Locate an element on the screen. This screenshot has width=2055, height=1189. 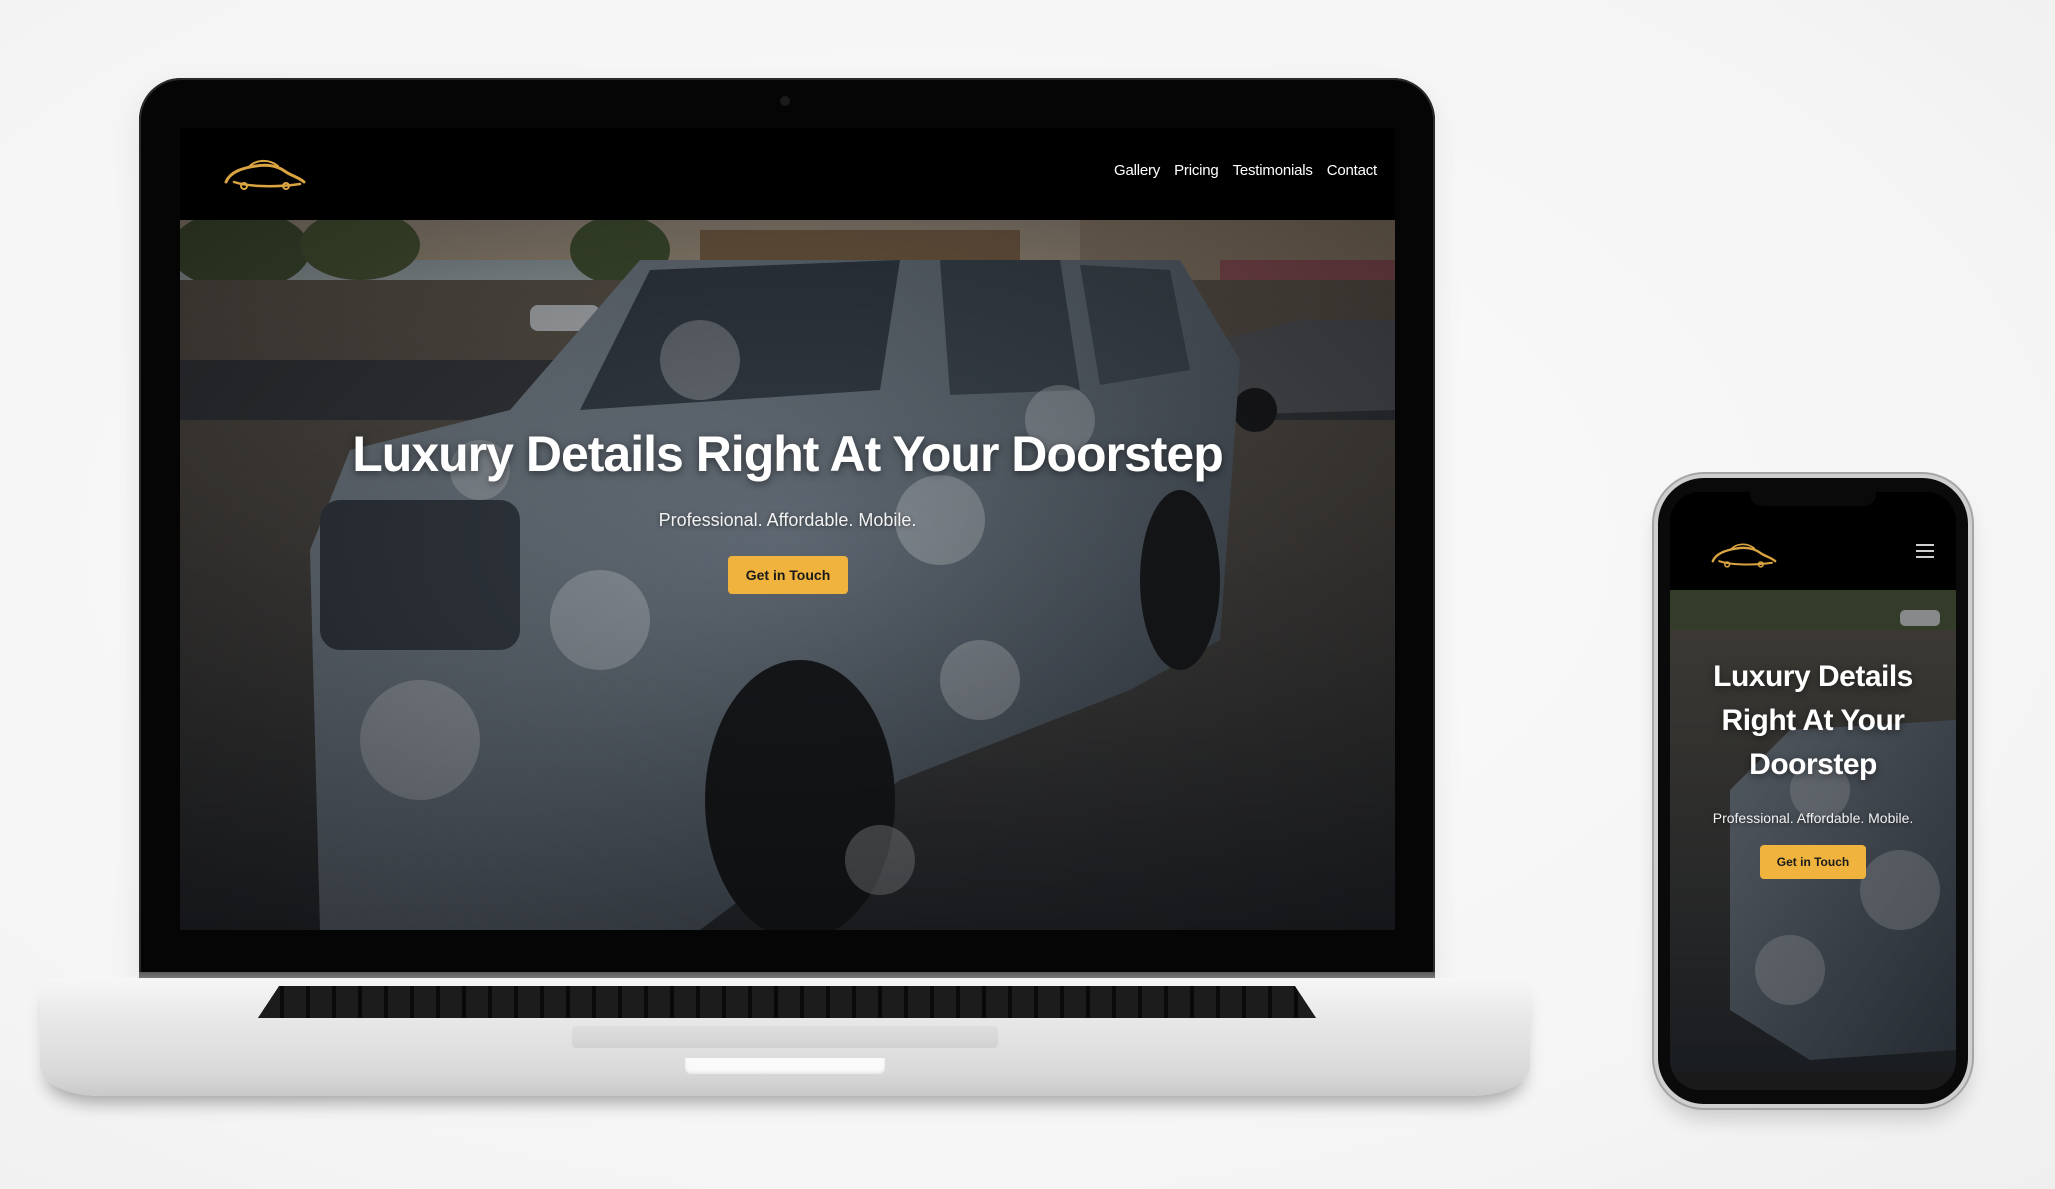
hero-title: Luxury Details Right At Your Doorstep is located at coordinates (788, 454).